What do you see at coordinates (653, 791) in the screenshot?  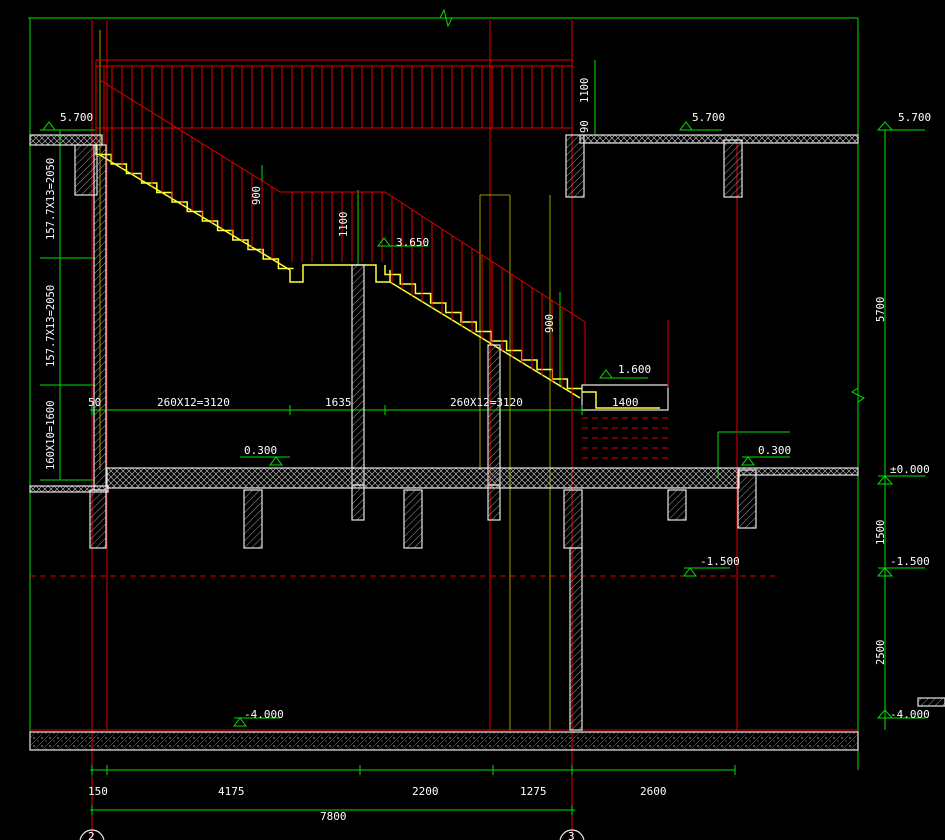 I see `bdim-5: 2600` at bounding box center [653, 791].